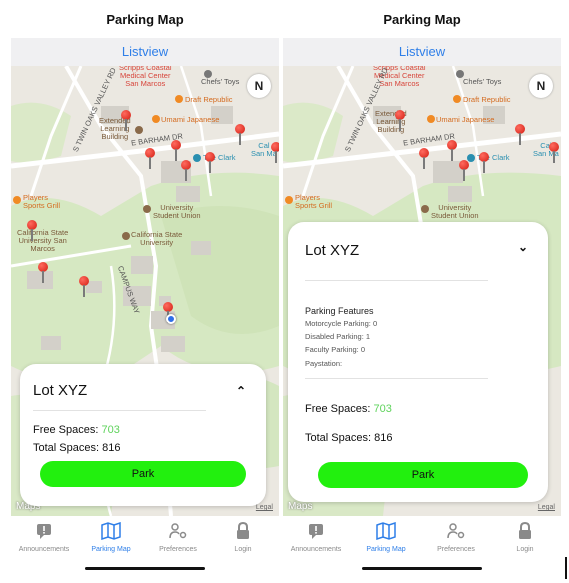 Image resolution: width=569 pixels, height=583 pixels. I want to click on map-label-csu: California State University, so click(157, 238).